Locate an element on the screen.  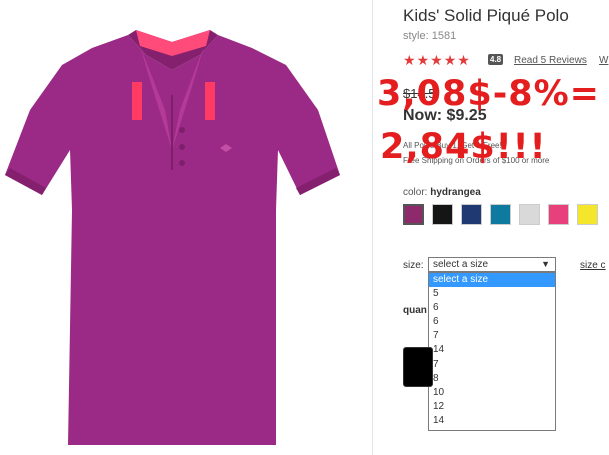
color-label: color: hydrangea is located at coordinates (442, 192).